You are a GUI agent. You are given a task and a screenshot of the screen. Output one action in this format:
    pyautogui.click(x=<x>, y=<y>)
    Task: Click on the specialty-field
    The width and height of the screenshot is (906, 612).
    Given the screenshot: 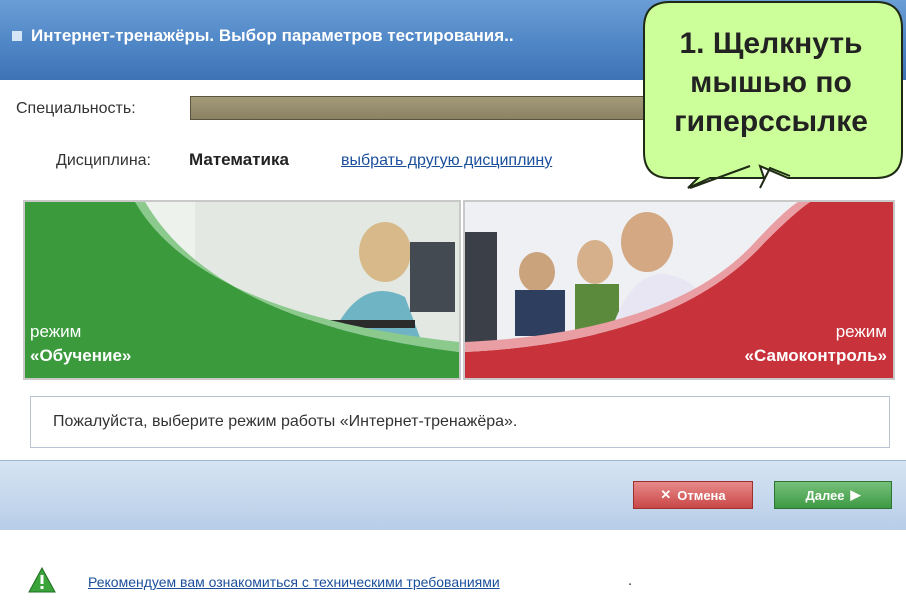 What is the action you would take?
    pyautogui.click(x=421, y=108)
    